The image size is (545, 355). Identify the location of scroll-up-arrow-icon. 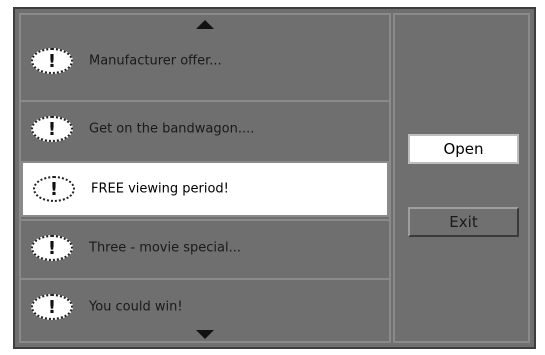
(205, 24).